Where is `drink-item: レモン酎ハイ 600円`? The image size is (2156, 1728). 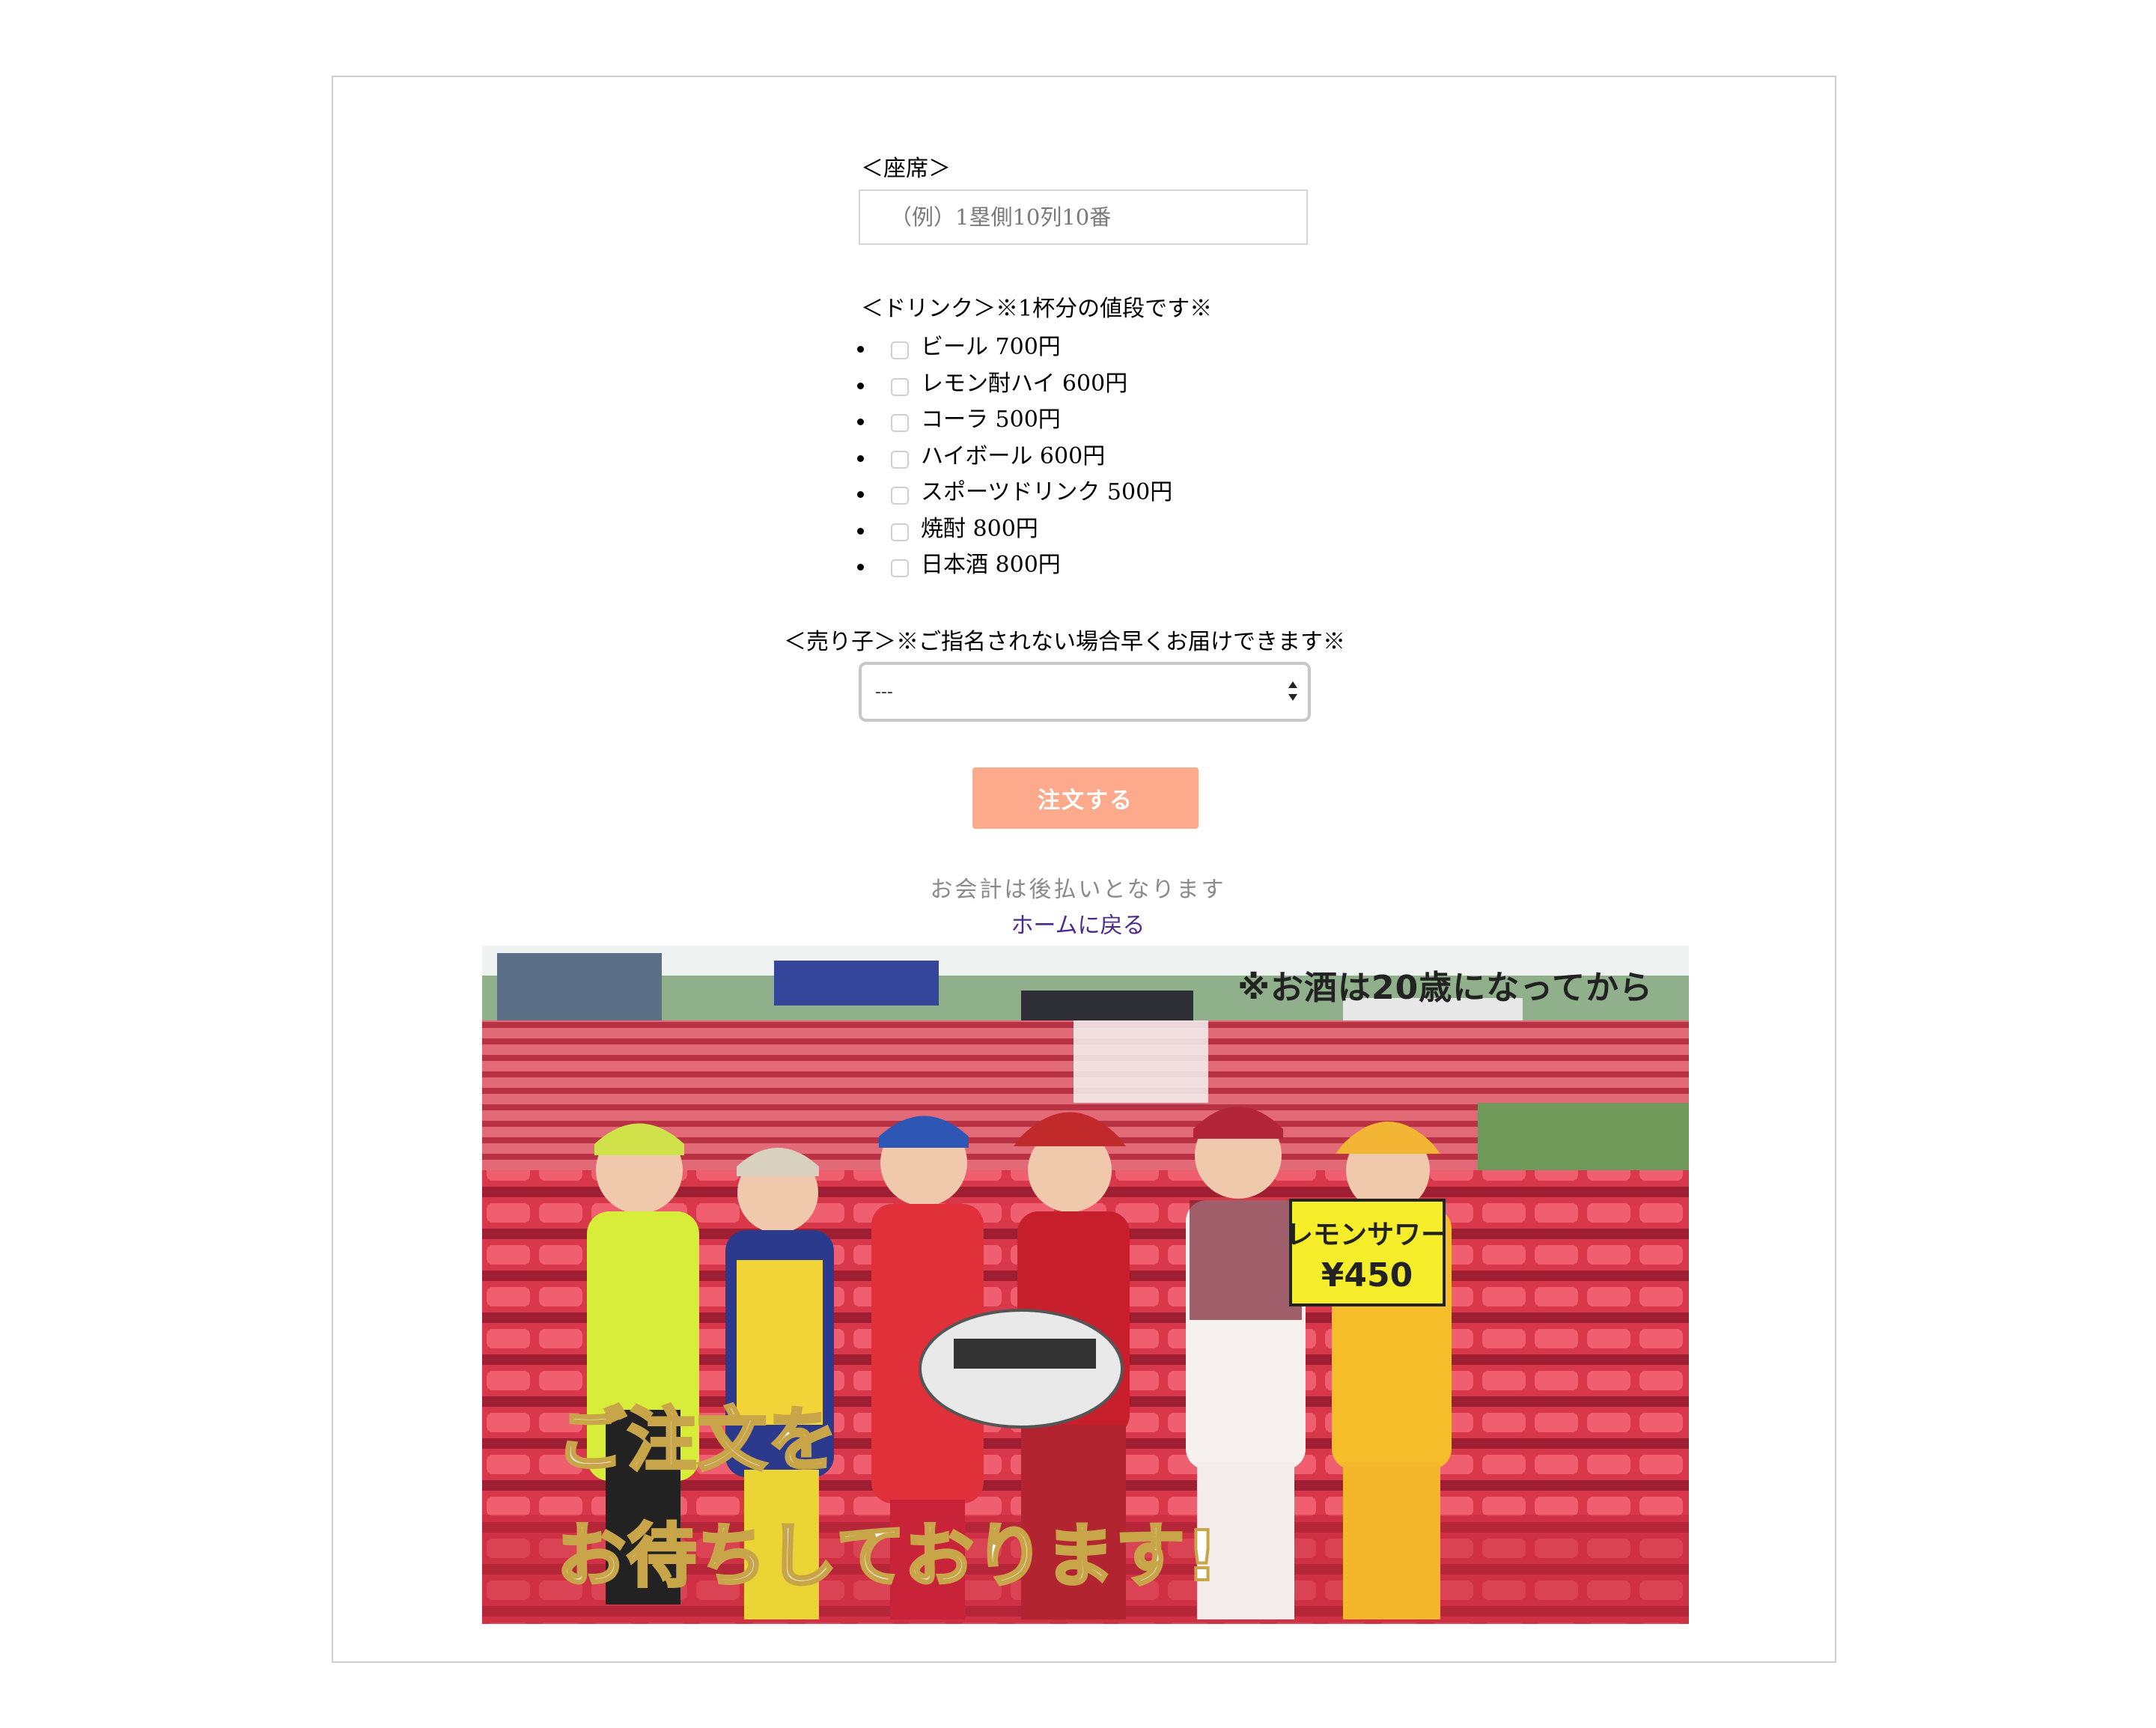 drink-item: レモン酎ハイ 600円 is located at coordinates (1014, 384).